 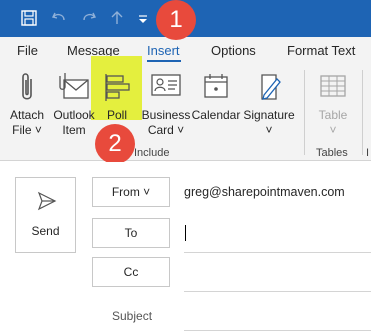 I want to click on attach-file-label-1: Attach, so click(x=27, y=115).